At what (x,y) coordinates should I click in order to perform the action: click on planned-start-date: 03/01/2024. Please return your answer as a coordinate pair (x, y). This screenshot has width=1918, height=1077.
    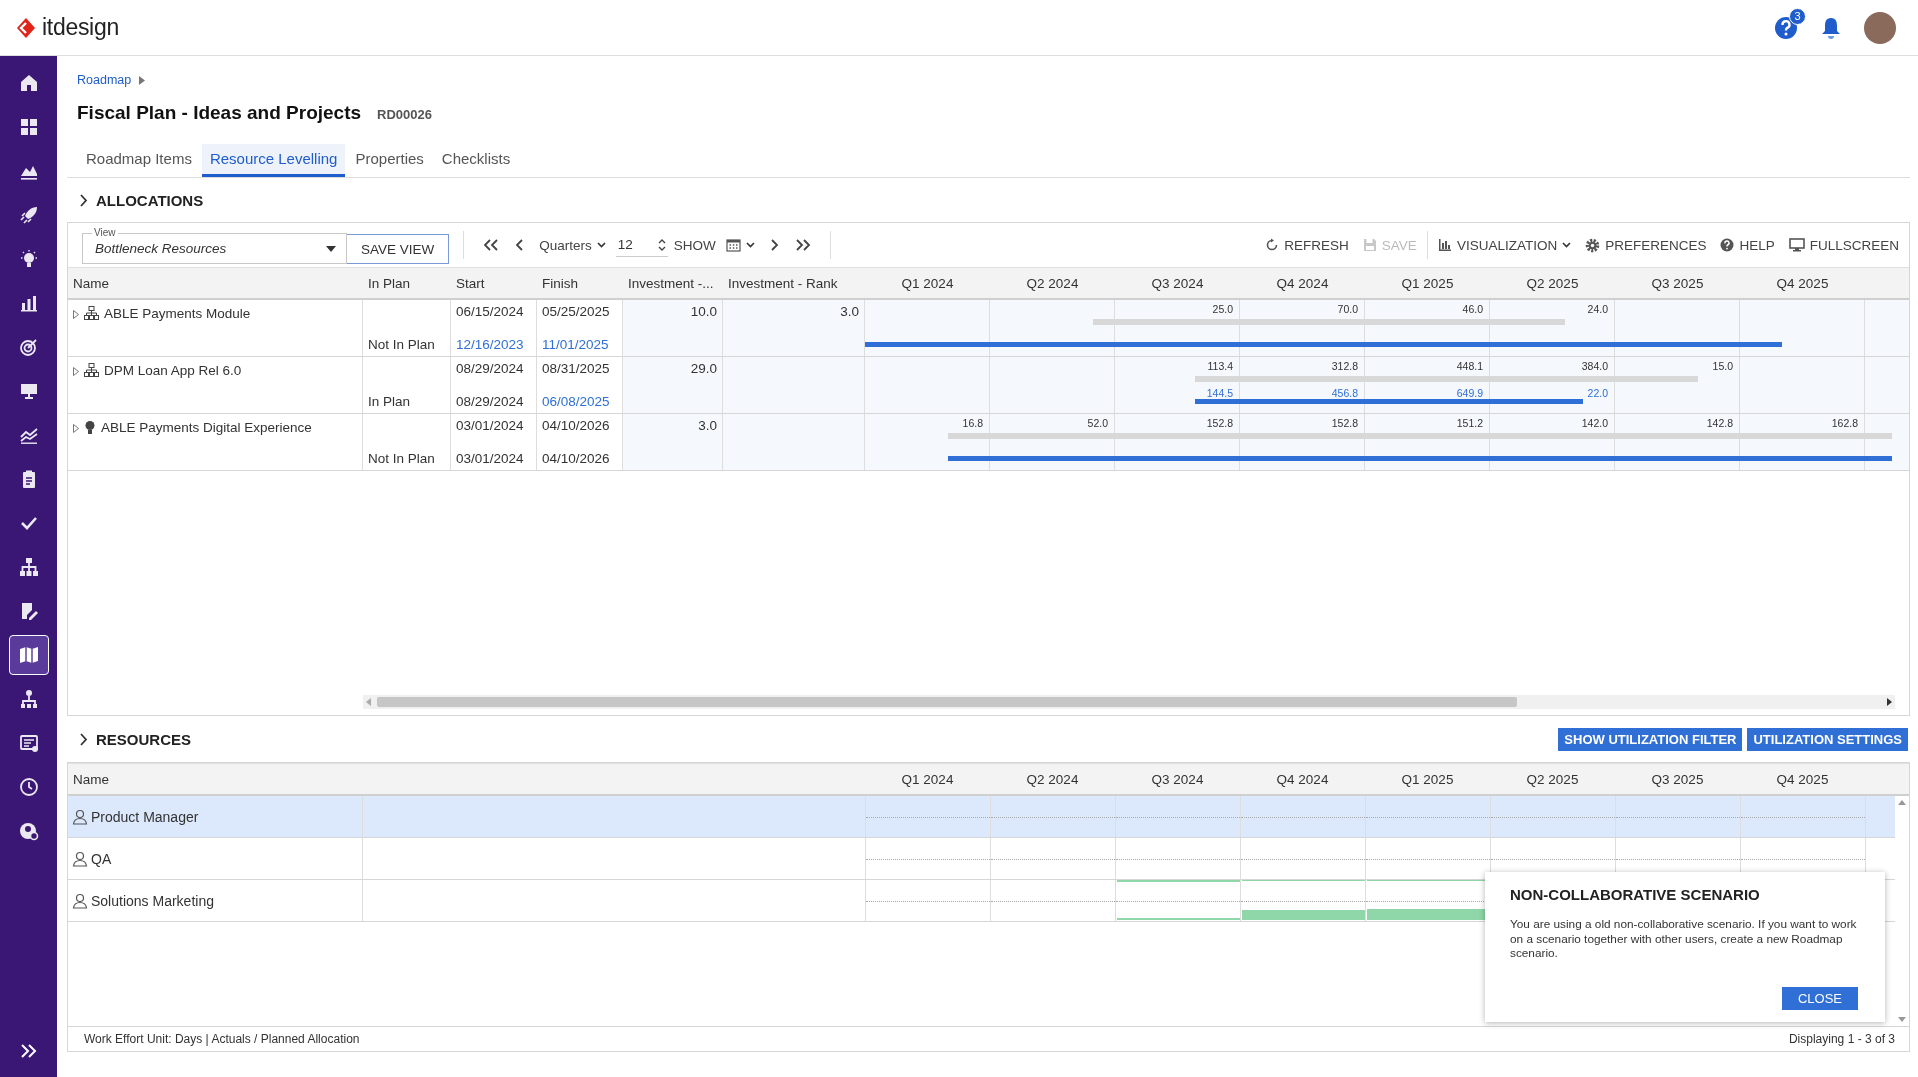
    Looking at the image, I should click on (490, 458).